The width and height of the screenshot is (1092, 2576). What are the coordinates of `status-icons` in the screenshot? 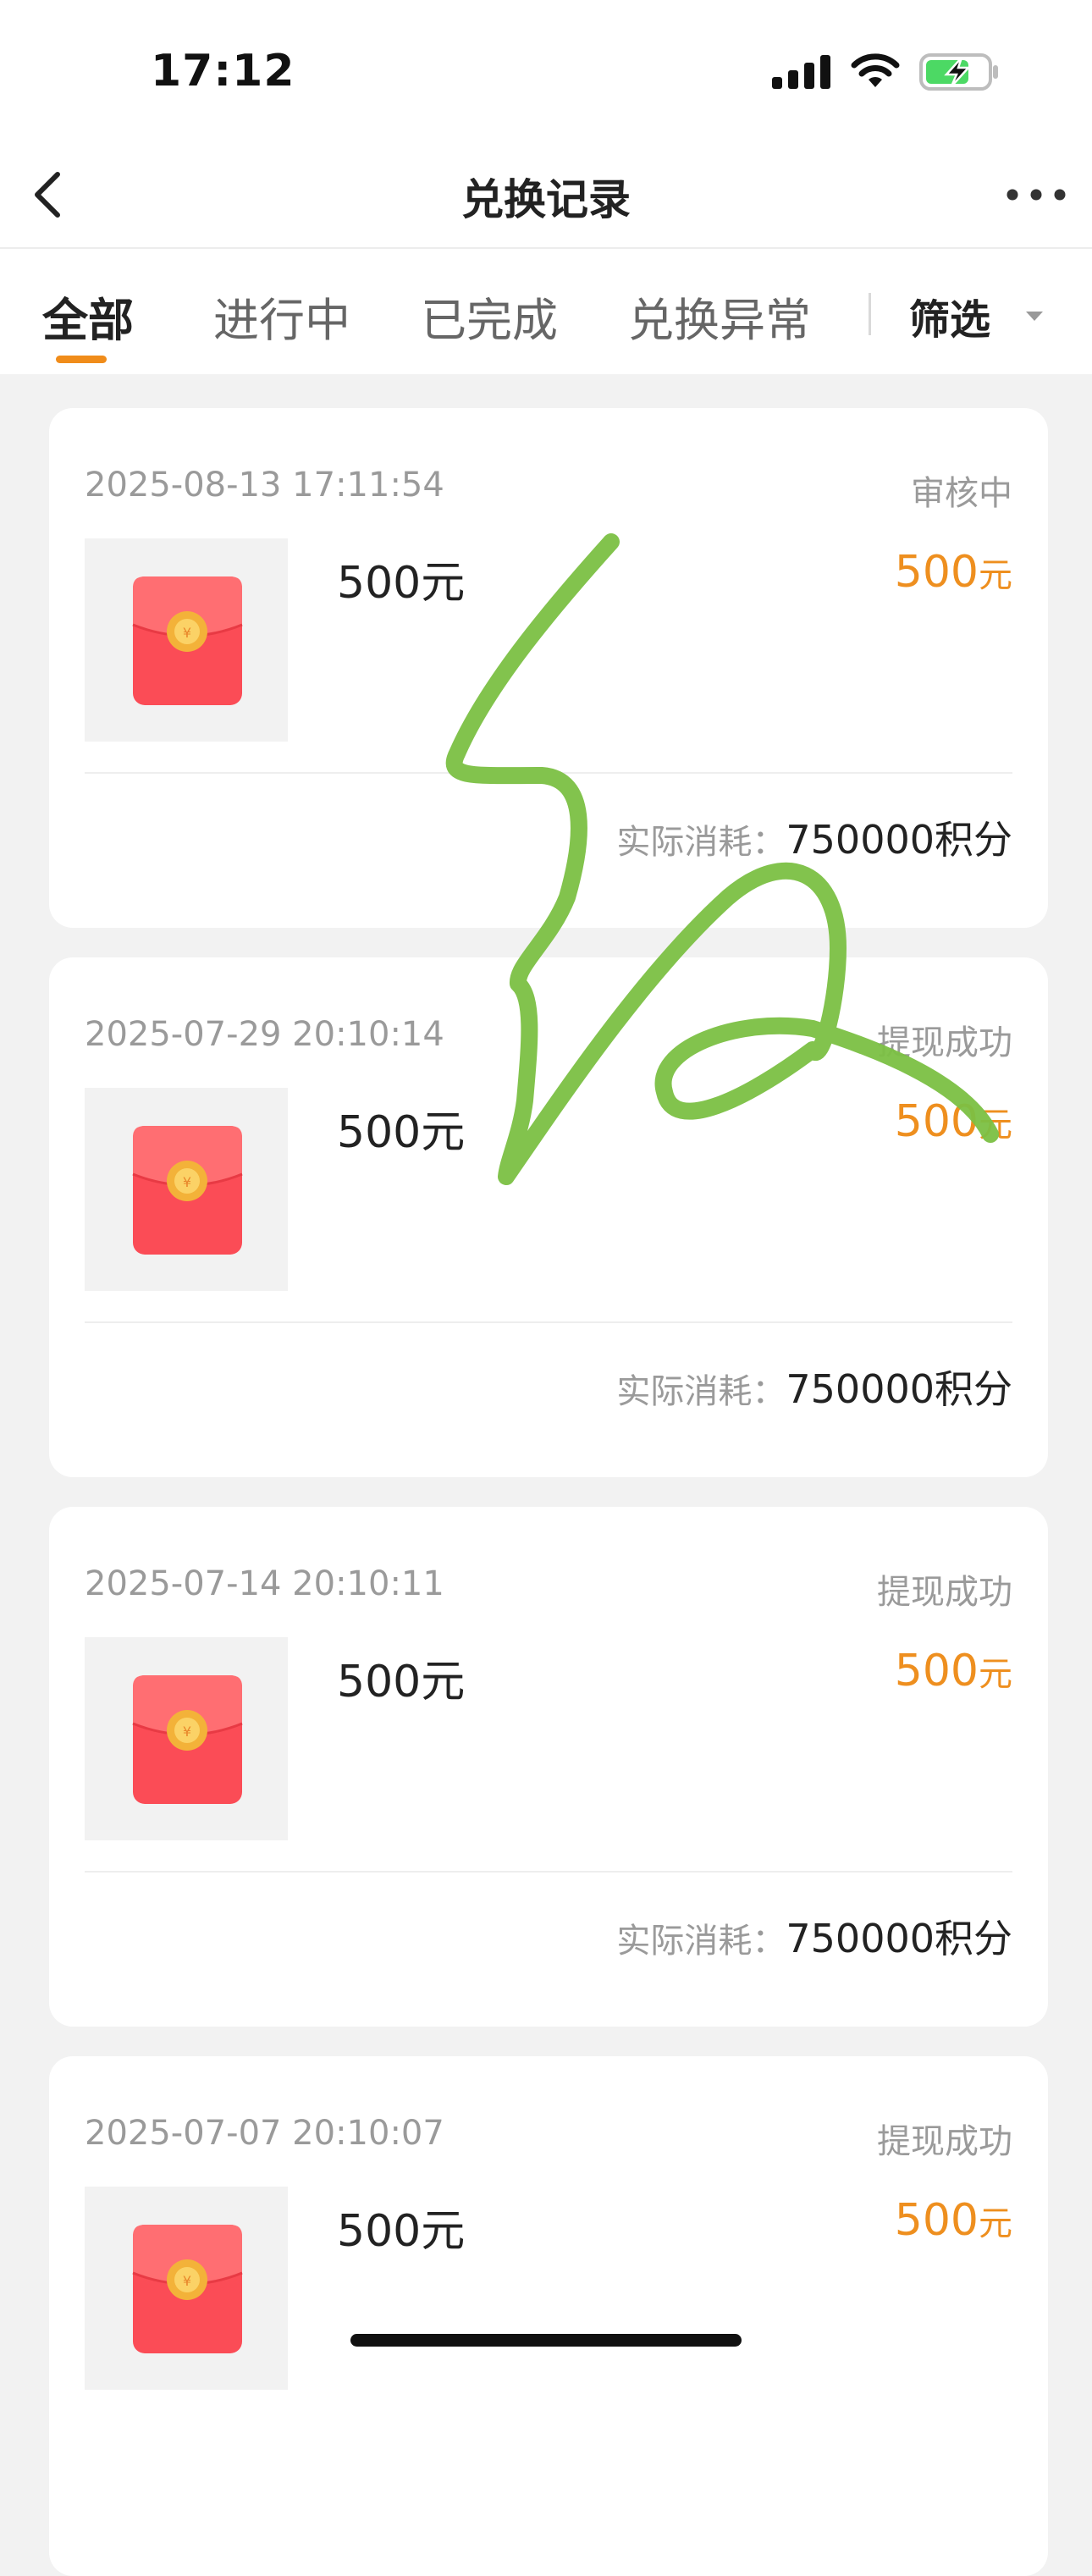 It's located at (886, 71).